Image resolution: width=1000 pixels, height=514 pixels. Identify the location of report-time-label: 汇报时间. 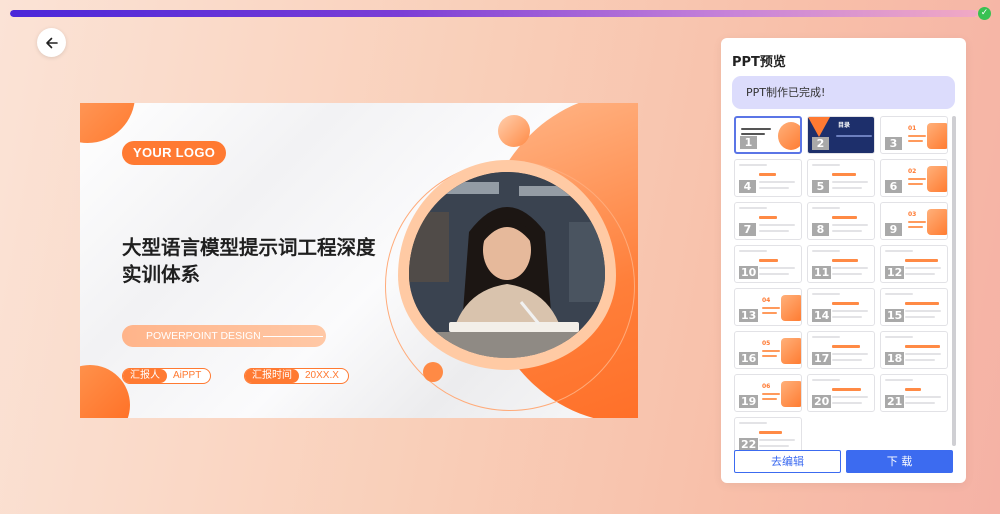
(272, 376).